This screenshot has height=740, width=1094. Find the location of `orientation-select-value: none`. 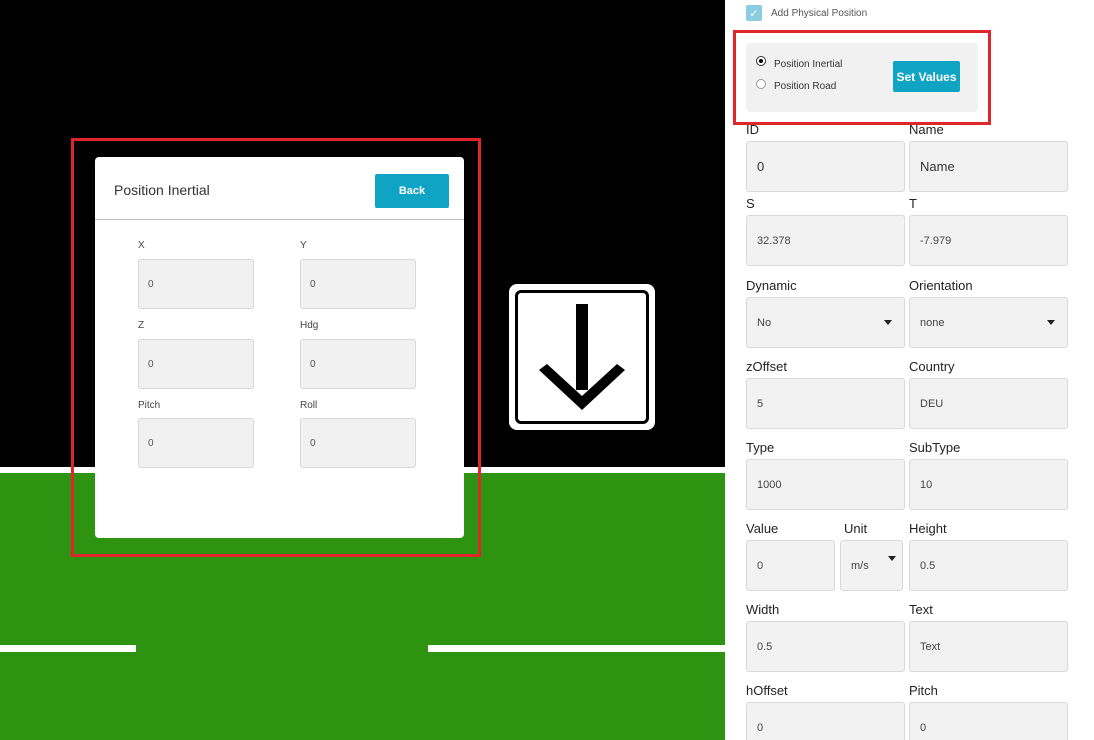

orientation-select-value: none is located at coordinates (932, 322).